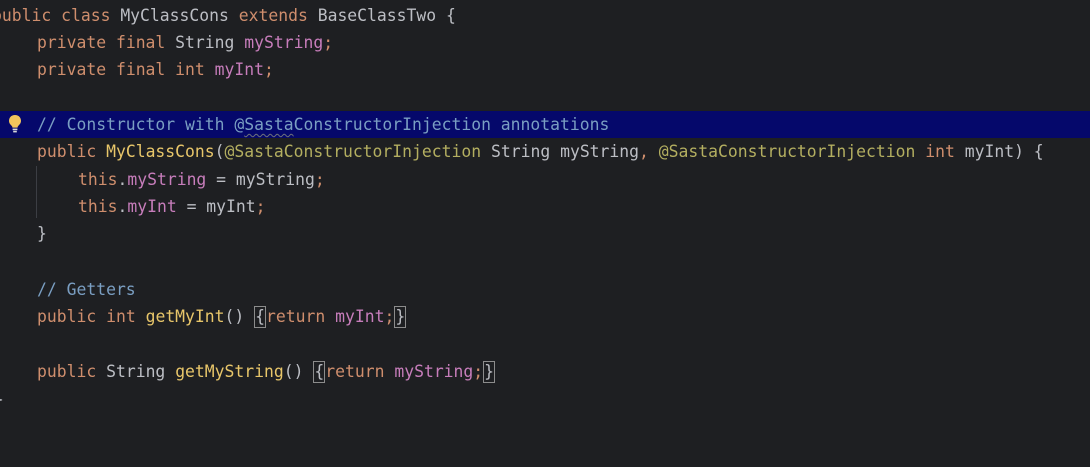 The height and width of the screenshot is (467, 1090). Describe the element at coordinates (545, 316) in the screenshot. I see `code-line-12: public int getMyInt() {return myInt;}` at that location.